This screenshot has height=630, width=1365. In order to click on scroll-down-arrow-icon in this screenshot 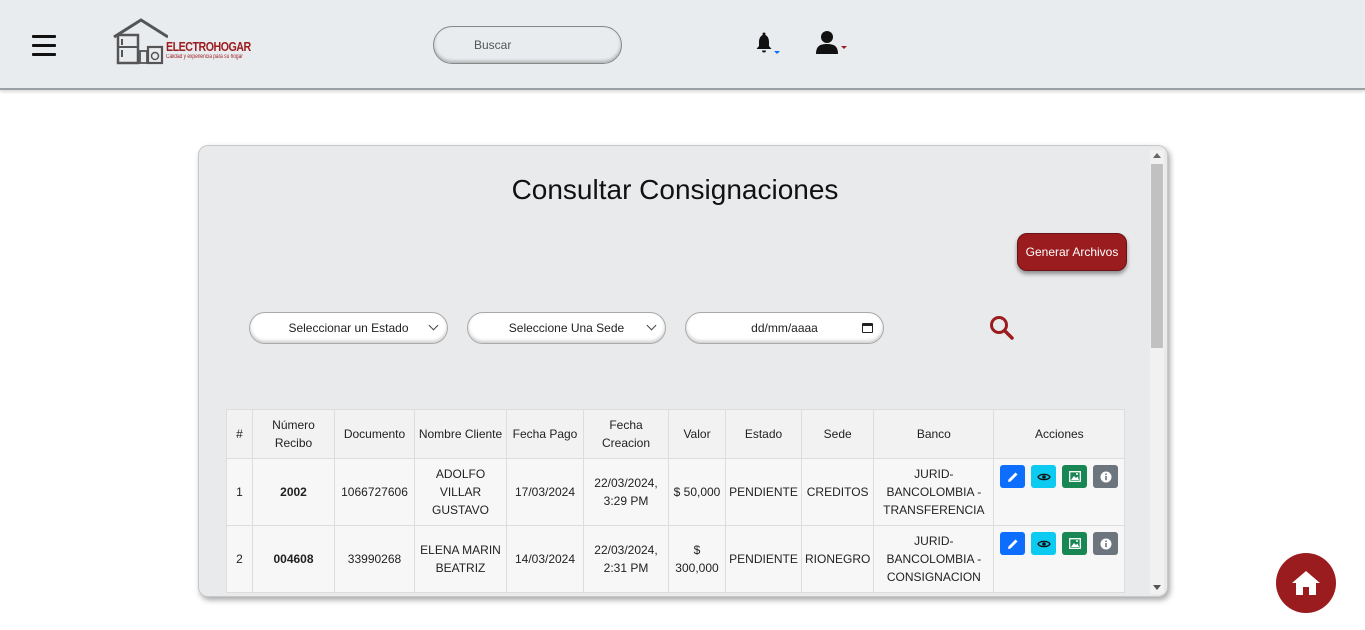, I will do `click(1157, 587)`.